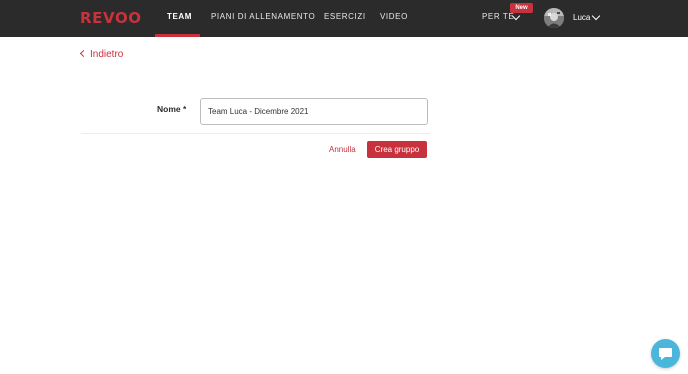 Image resolution: width=688 pixels, height=374 pixels. I want to click on chat-widget-button, so click(665, 353).